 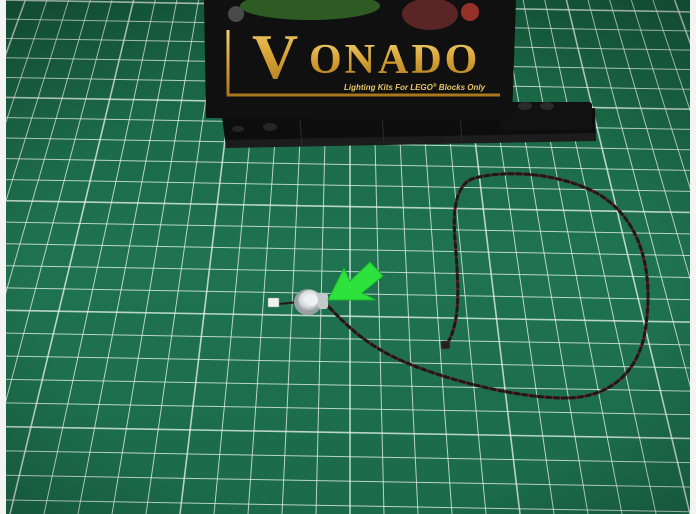 I want to click on box-tagline: Lighting Kits For LEGO® Blocks Only, so click(x=415, y=87).